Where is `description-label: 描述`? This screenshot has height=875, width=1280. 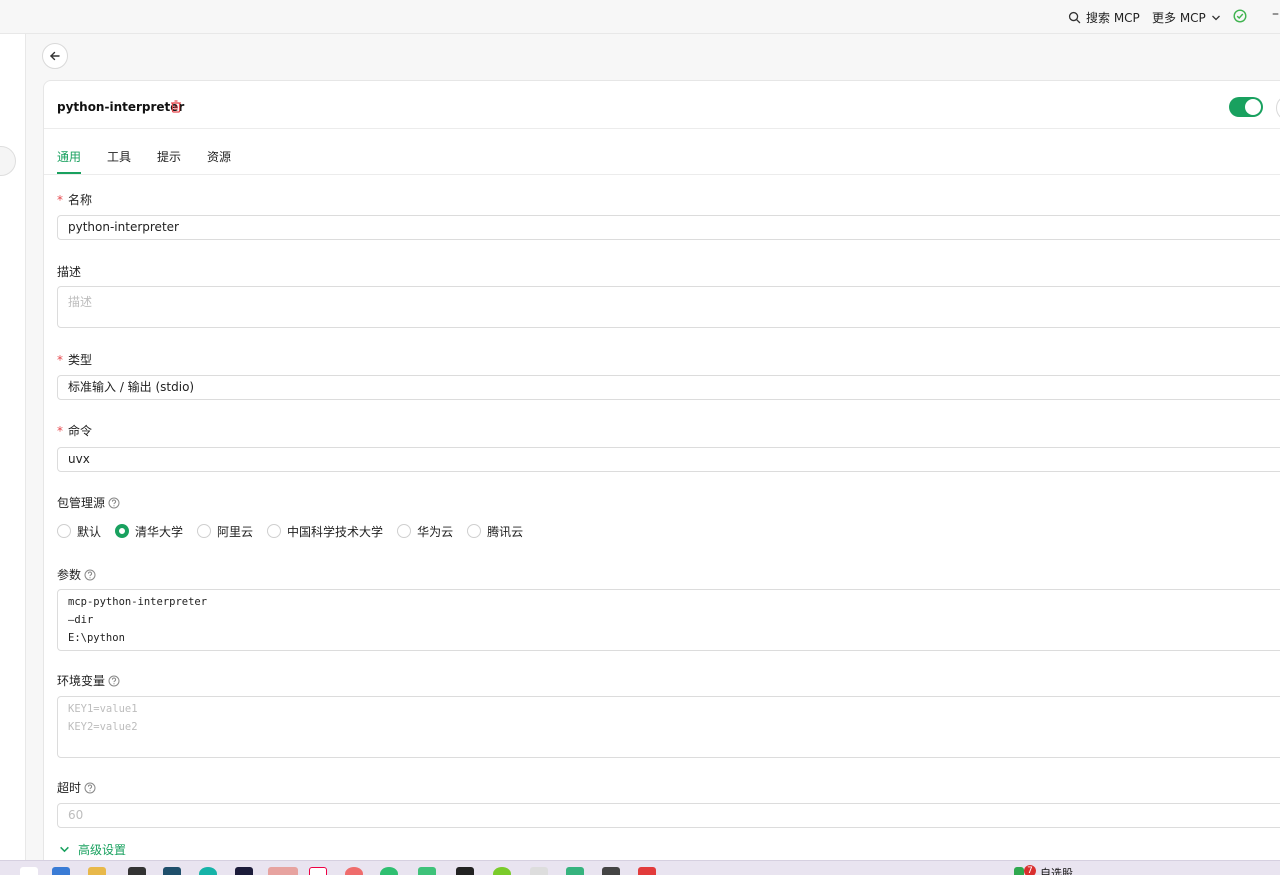 description-label: 描述 is located at coordinates (69, 271).